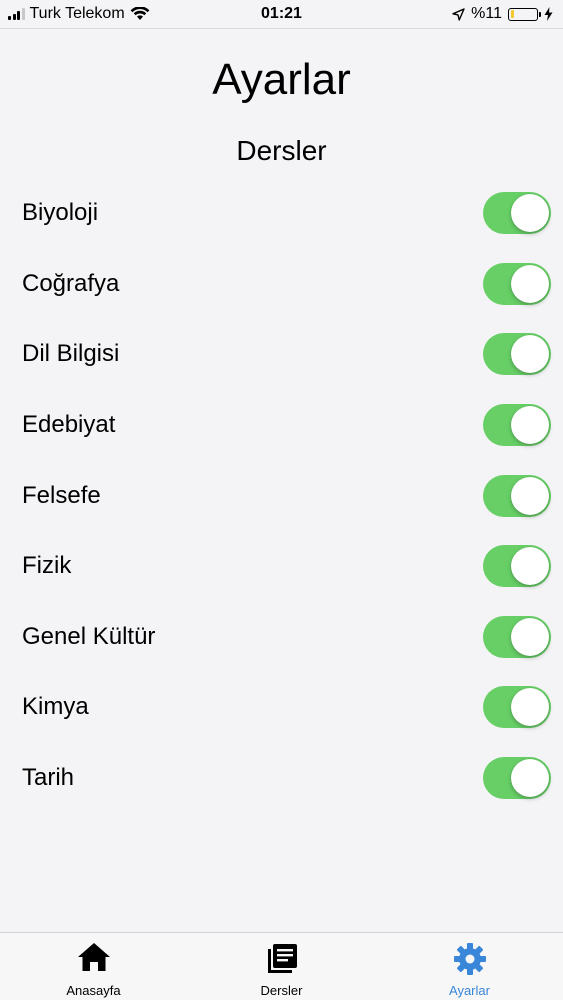 This screenshot has width=563, height=1000. Describe the element at coordinates (60, 213) in the screenshot. I see `subject-label: Biyoloji` at that location.